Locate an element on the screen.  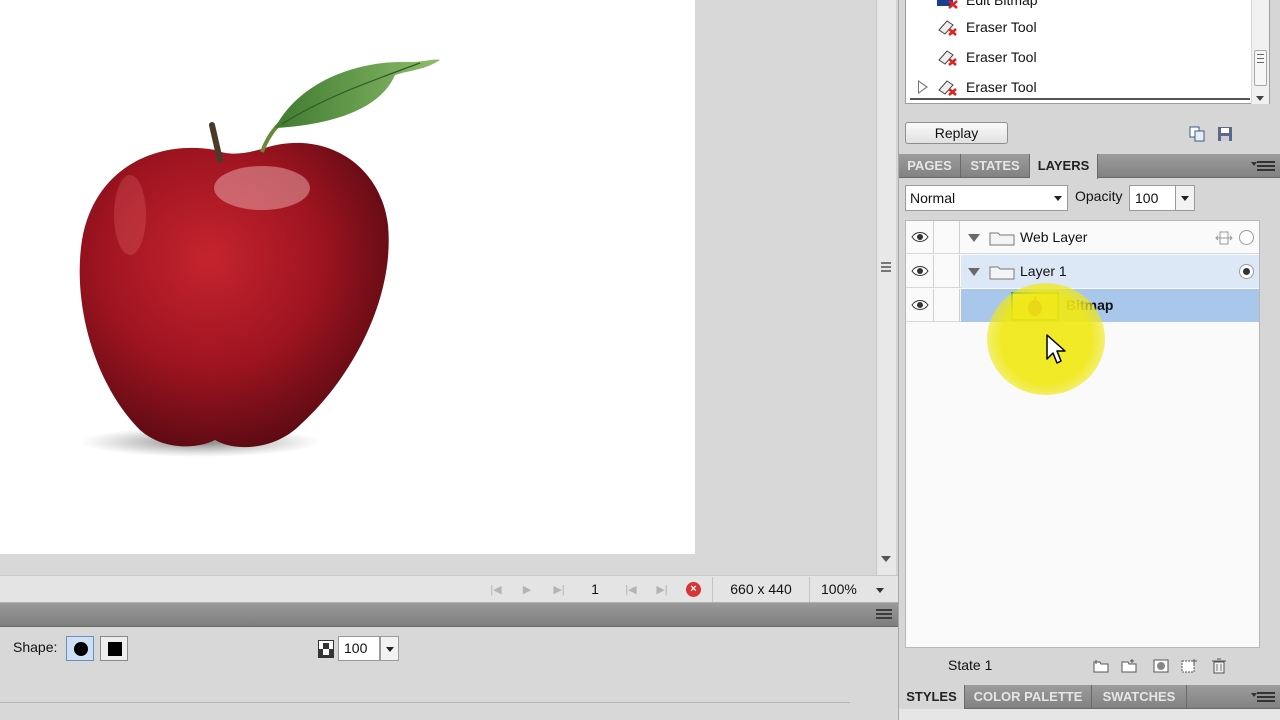
tab-swatches: SWATCHES is located at coordinates (1139, 697).